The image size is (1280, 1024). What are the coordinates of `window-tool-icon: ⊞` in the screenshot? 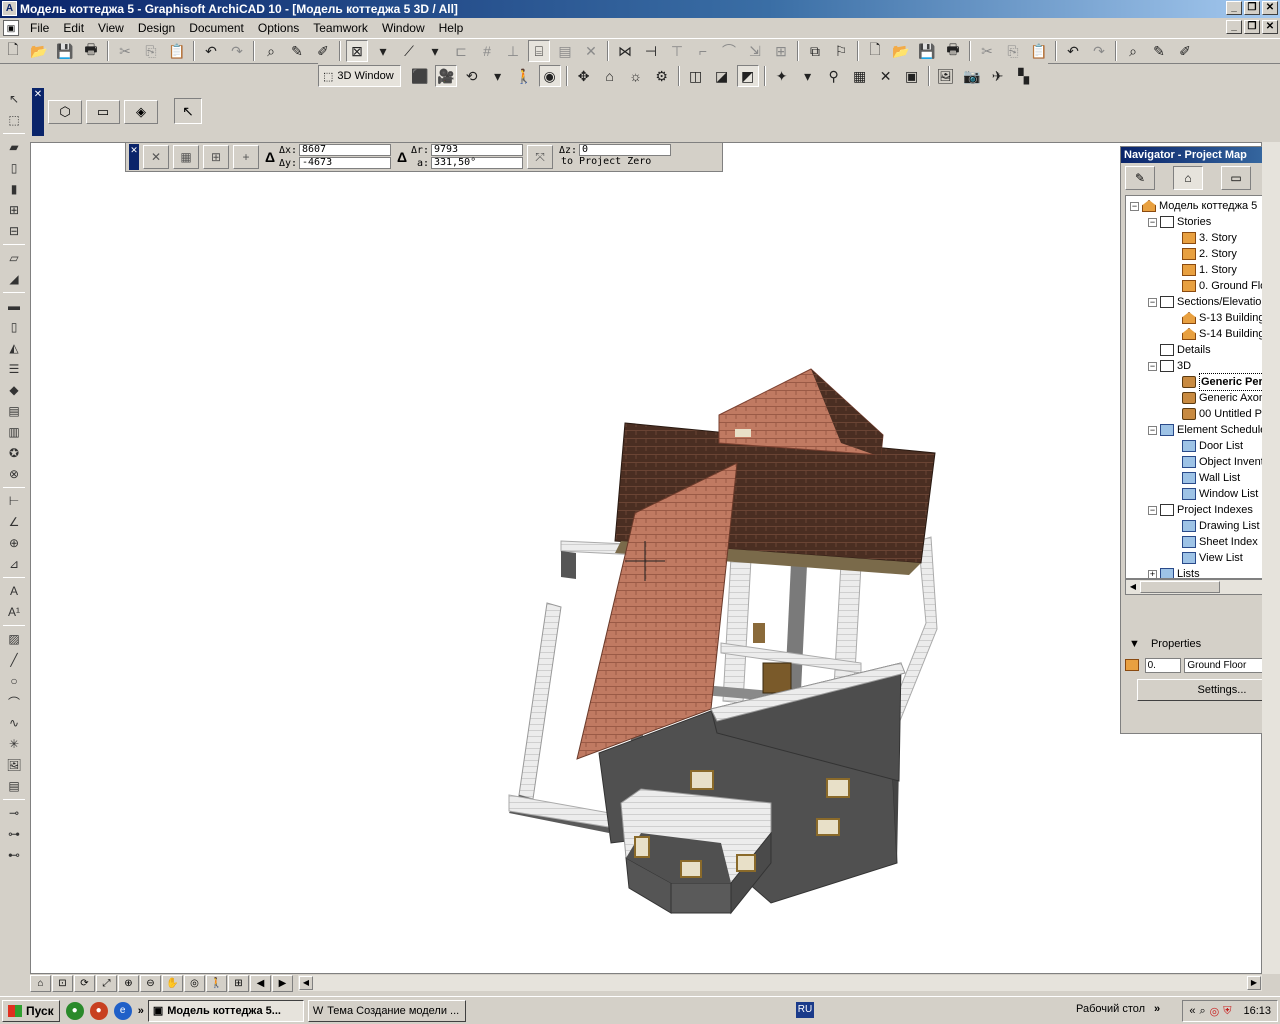 It's located at (14, 210).